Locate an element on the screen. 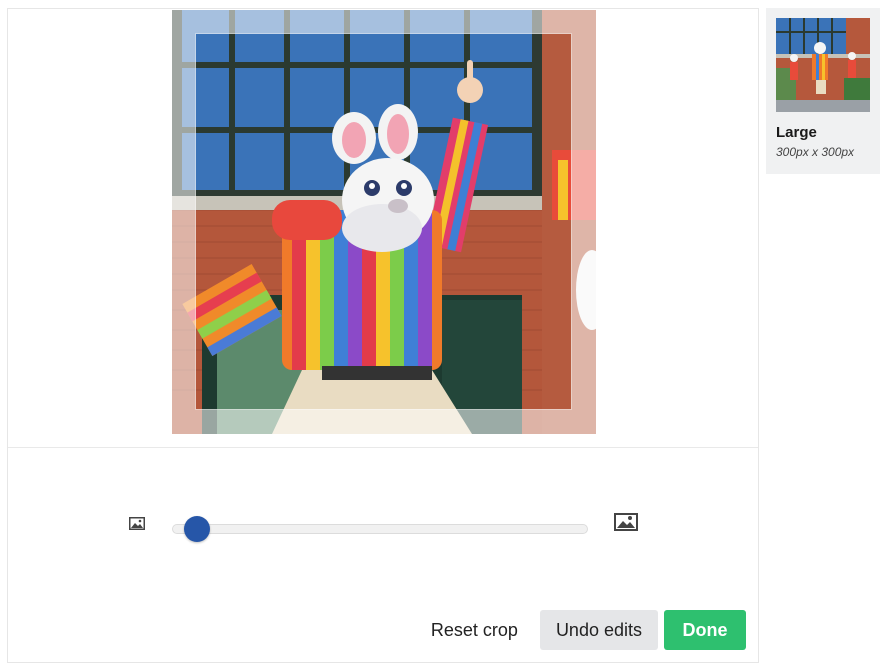  small-image-icon is located at coordinates (137, 526).